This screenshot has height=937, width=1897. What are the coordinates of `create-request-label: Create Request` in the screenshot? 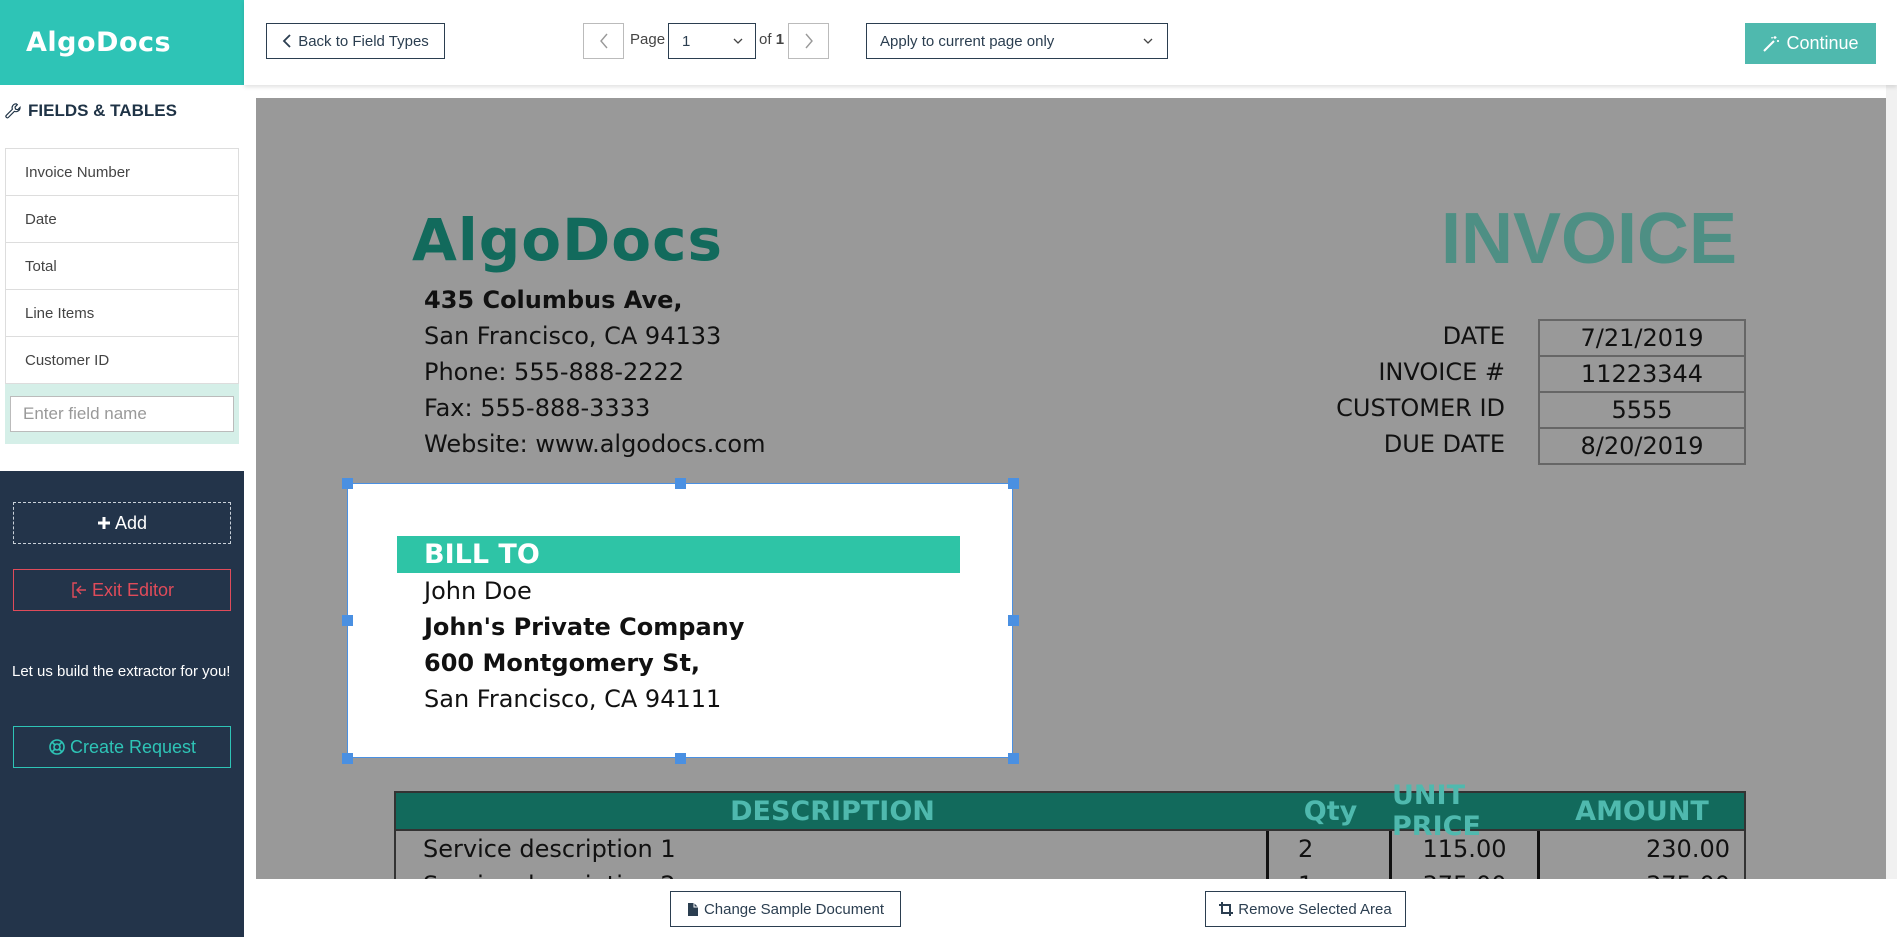 It's located at (133, 746).